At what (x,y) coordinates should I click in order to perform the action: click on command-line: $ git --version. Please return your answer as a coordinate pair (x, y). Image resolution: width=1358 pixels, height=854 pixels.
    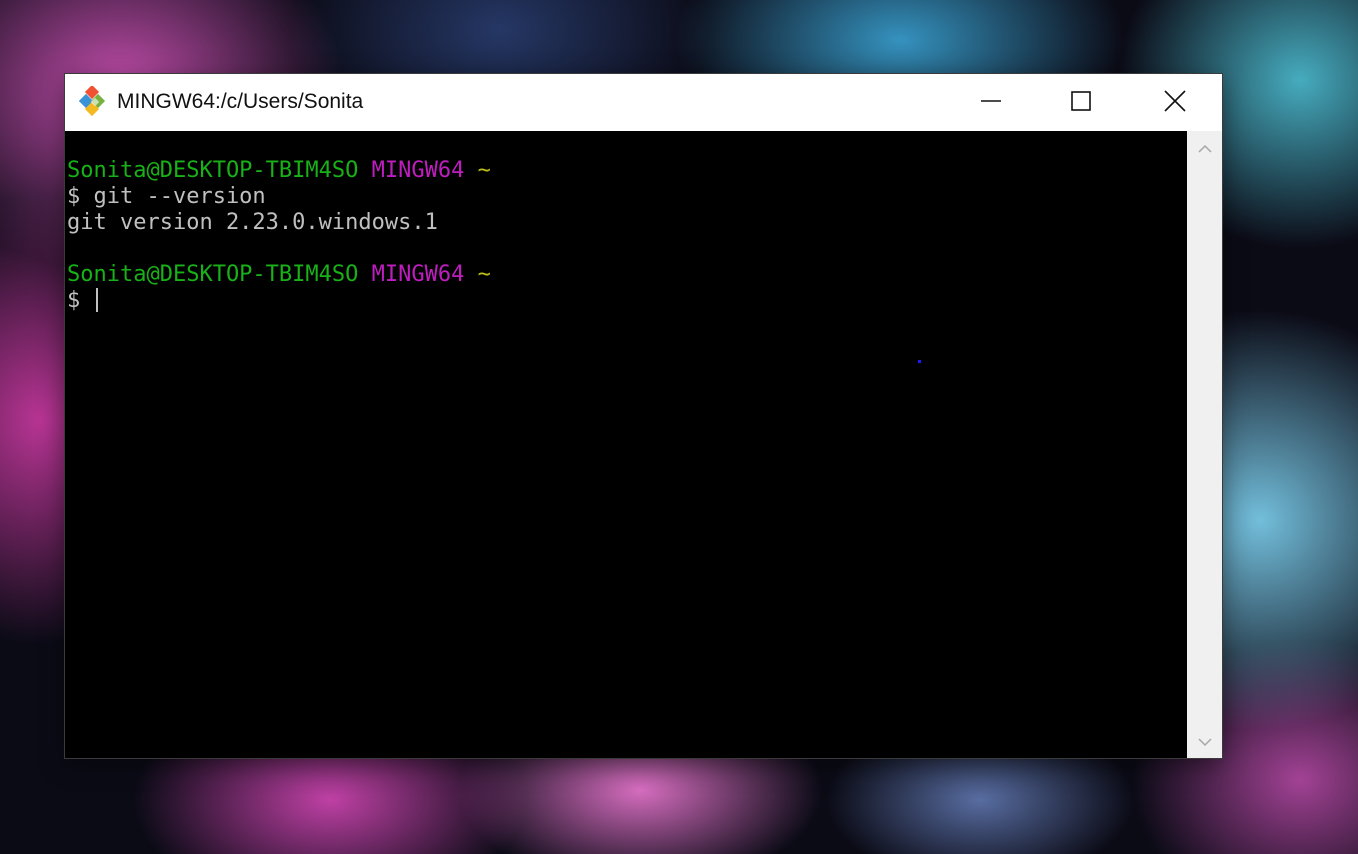
    Looking at the image, I should click on (166, 196).